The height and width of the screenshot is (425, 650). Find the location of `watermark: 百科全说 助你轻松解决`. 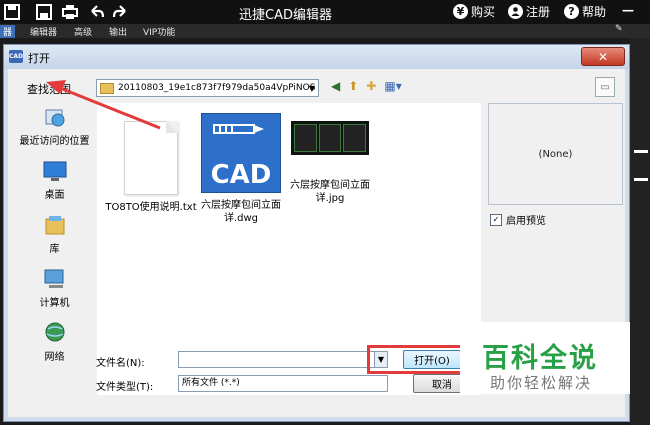

watermark: 百科全说 助你轻松解决 is located at coordinates (545, 358).